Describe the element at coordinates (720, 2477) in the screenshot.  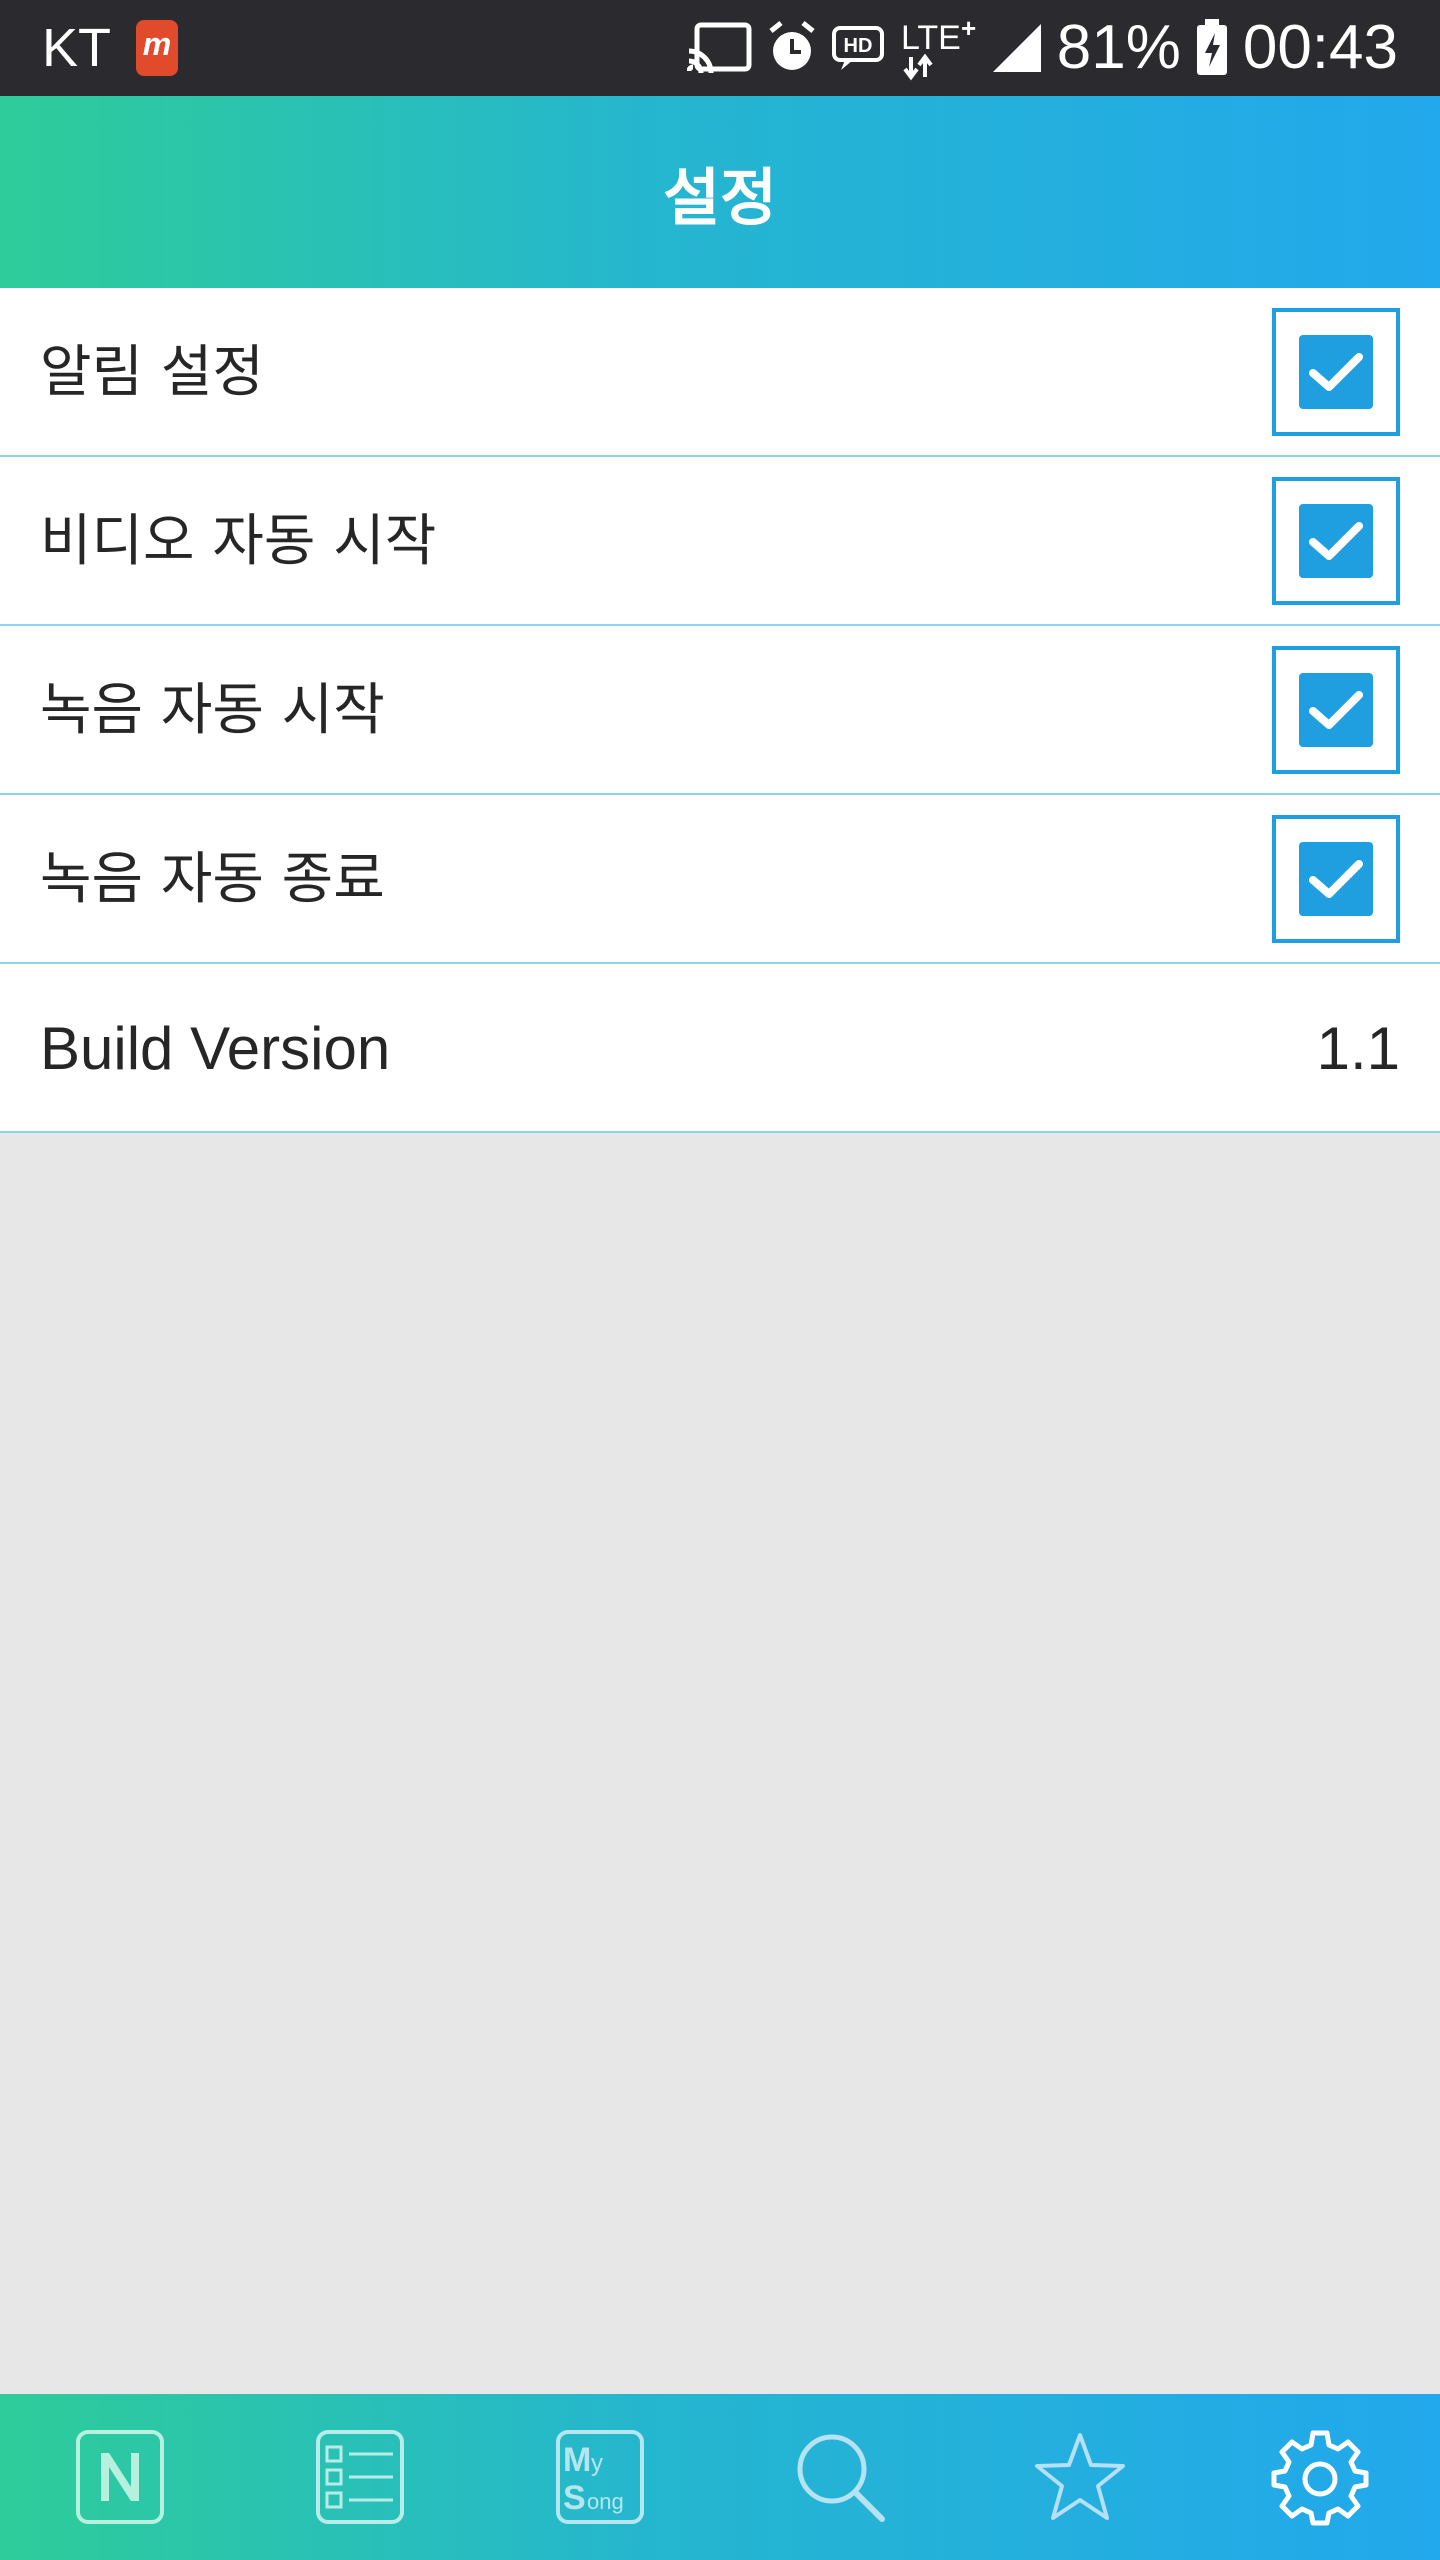
I see `bottom-nav: M y S ong` at that location.